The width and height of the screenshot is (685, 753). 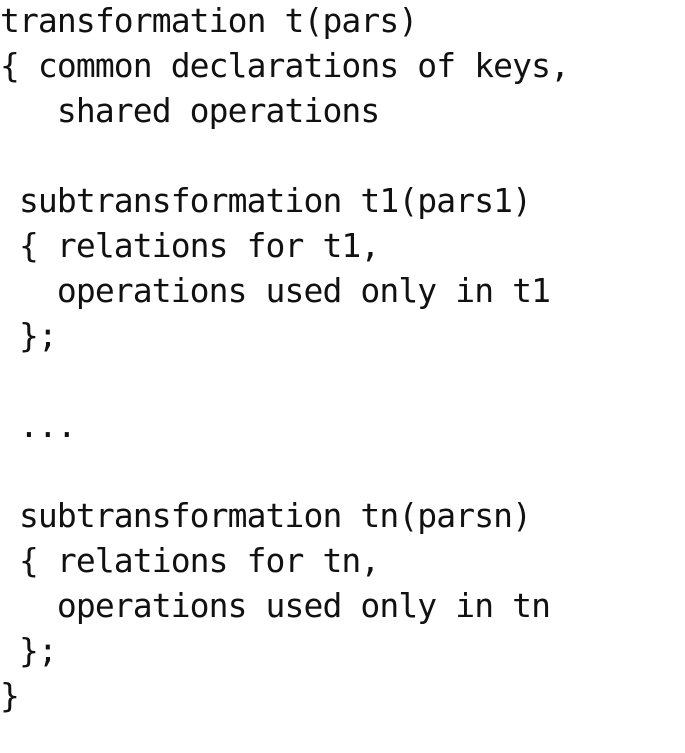 What do you see at coordinates (190, 245) in the screenshot?
I see `code-line-relations-for-t1: { relations for t1,` at bounding box center [190, 245].